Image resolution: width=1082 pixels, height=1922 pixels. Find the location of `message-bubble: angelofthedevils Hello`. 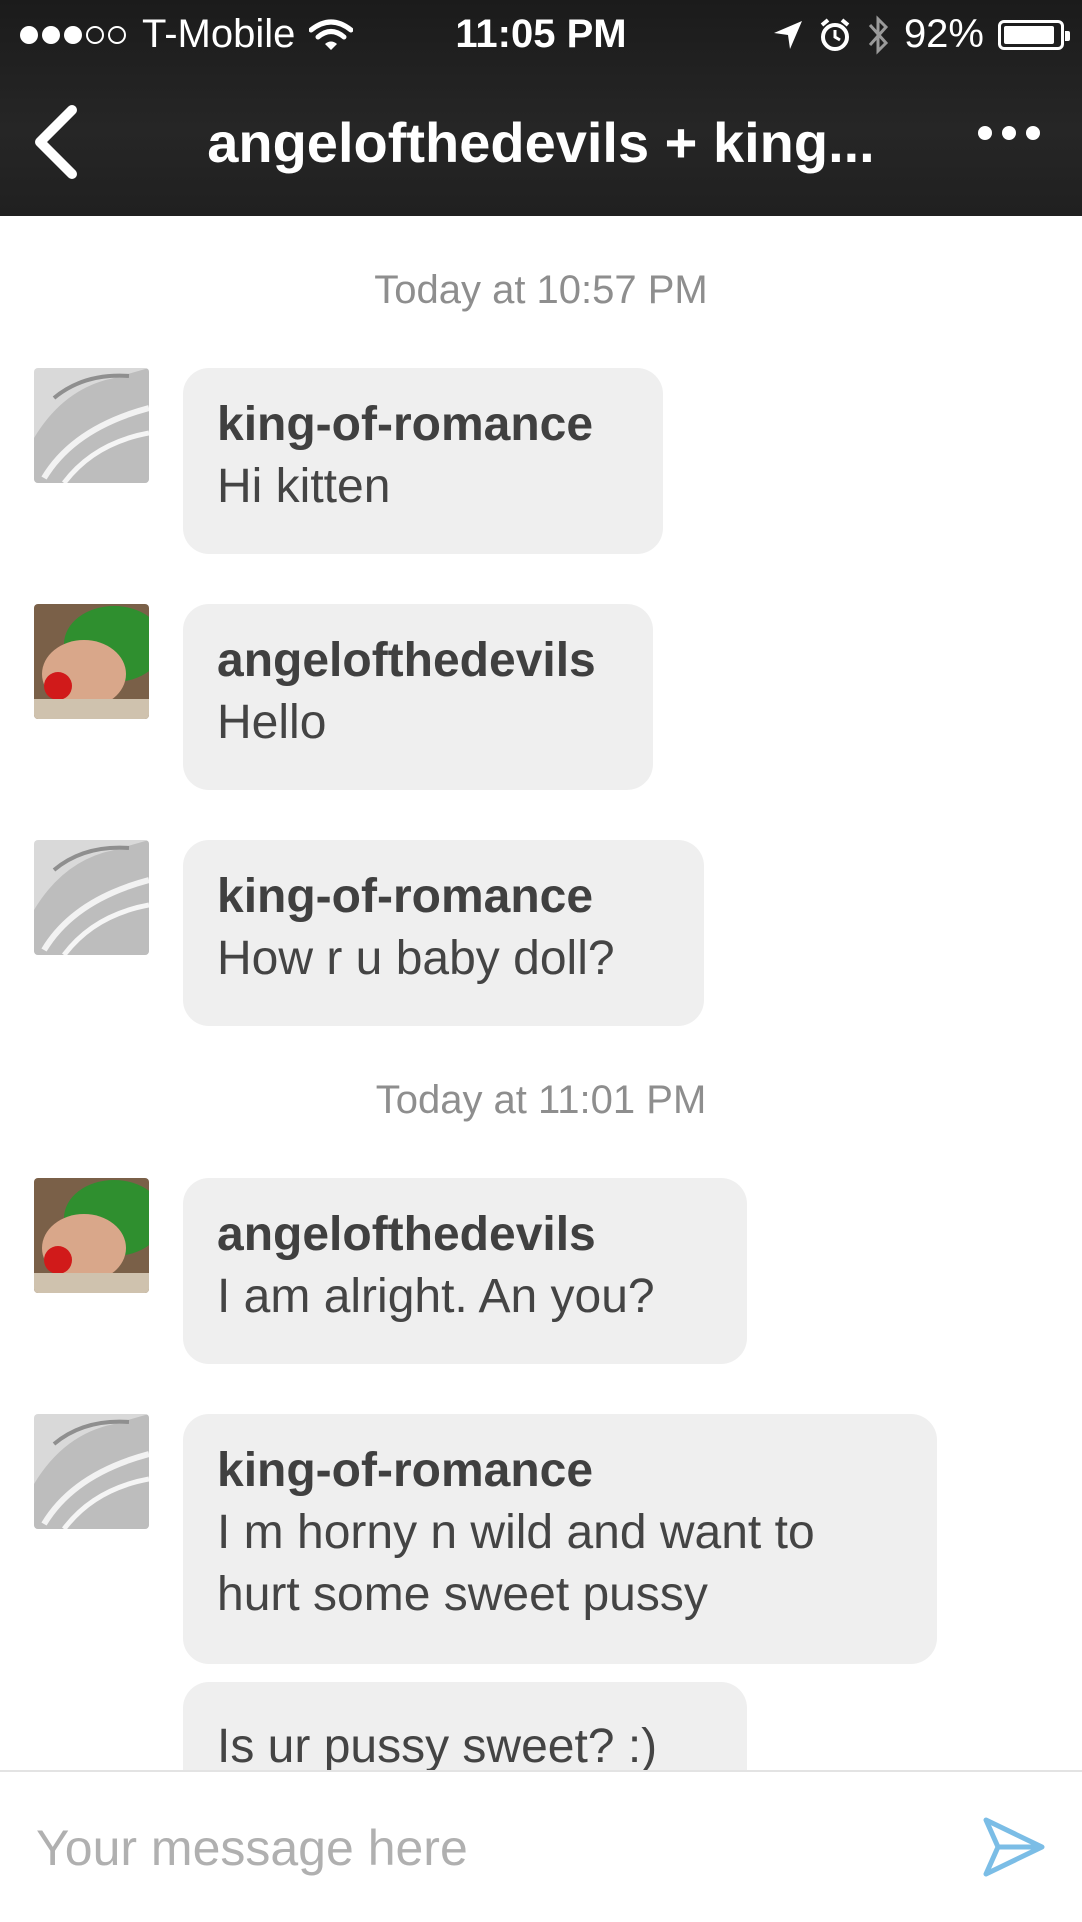

message-bubble: angelofthedevils Hello is located at coordinates (418, 697).